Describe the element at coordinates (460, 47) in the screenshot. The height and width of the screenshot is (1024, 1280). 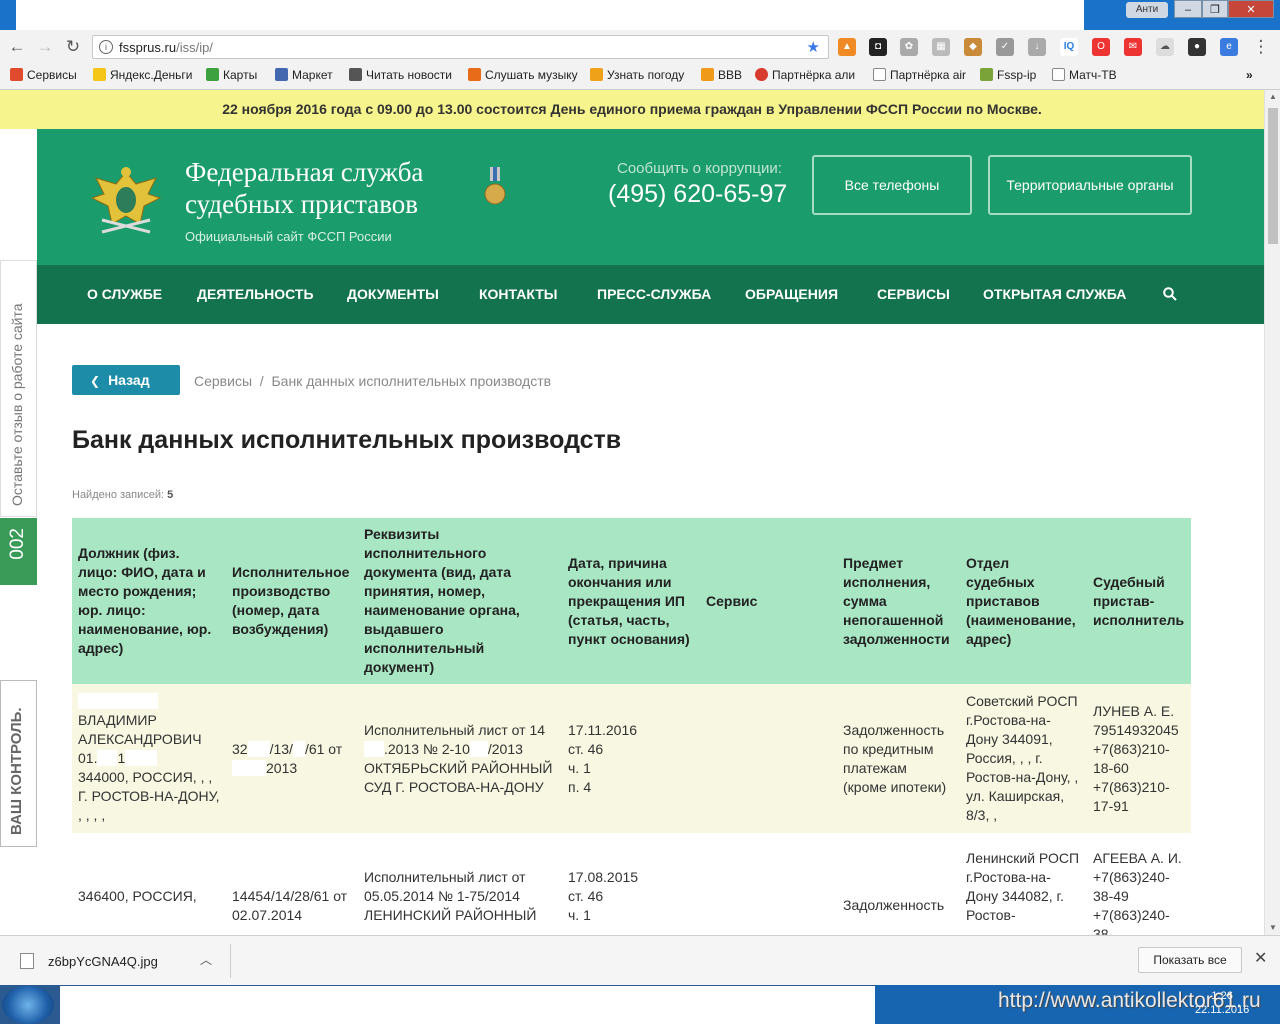
I see `url-input: i fssprus.ru/iss/ip/ ★` at that location.